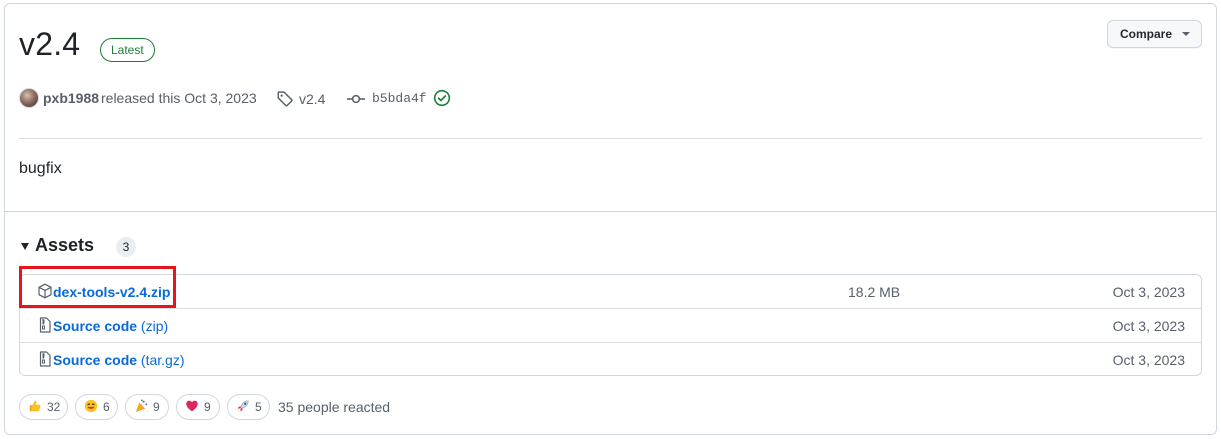 This screenshot has width=1221, height=439. I want to click on release-notes: bugfix, so click(40, 168).